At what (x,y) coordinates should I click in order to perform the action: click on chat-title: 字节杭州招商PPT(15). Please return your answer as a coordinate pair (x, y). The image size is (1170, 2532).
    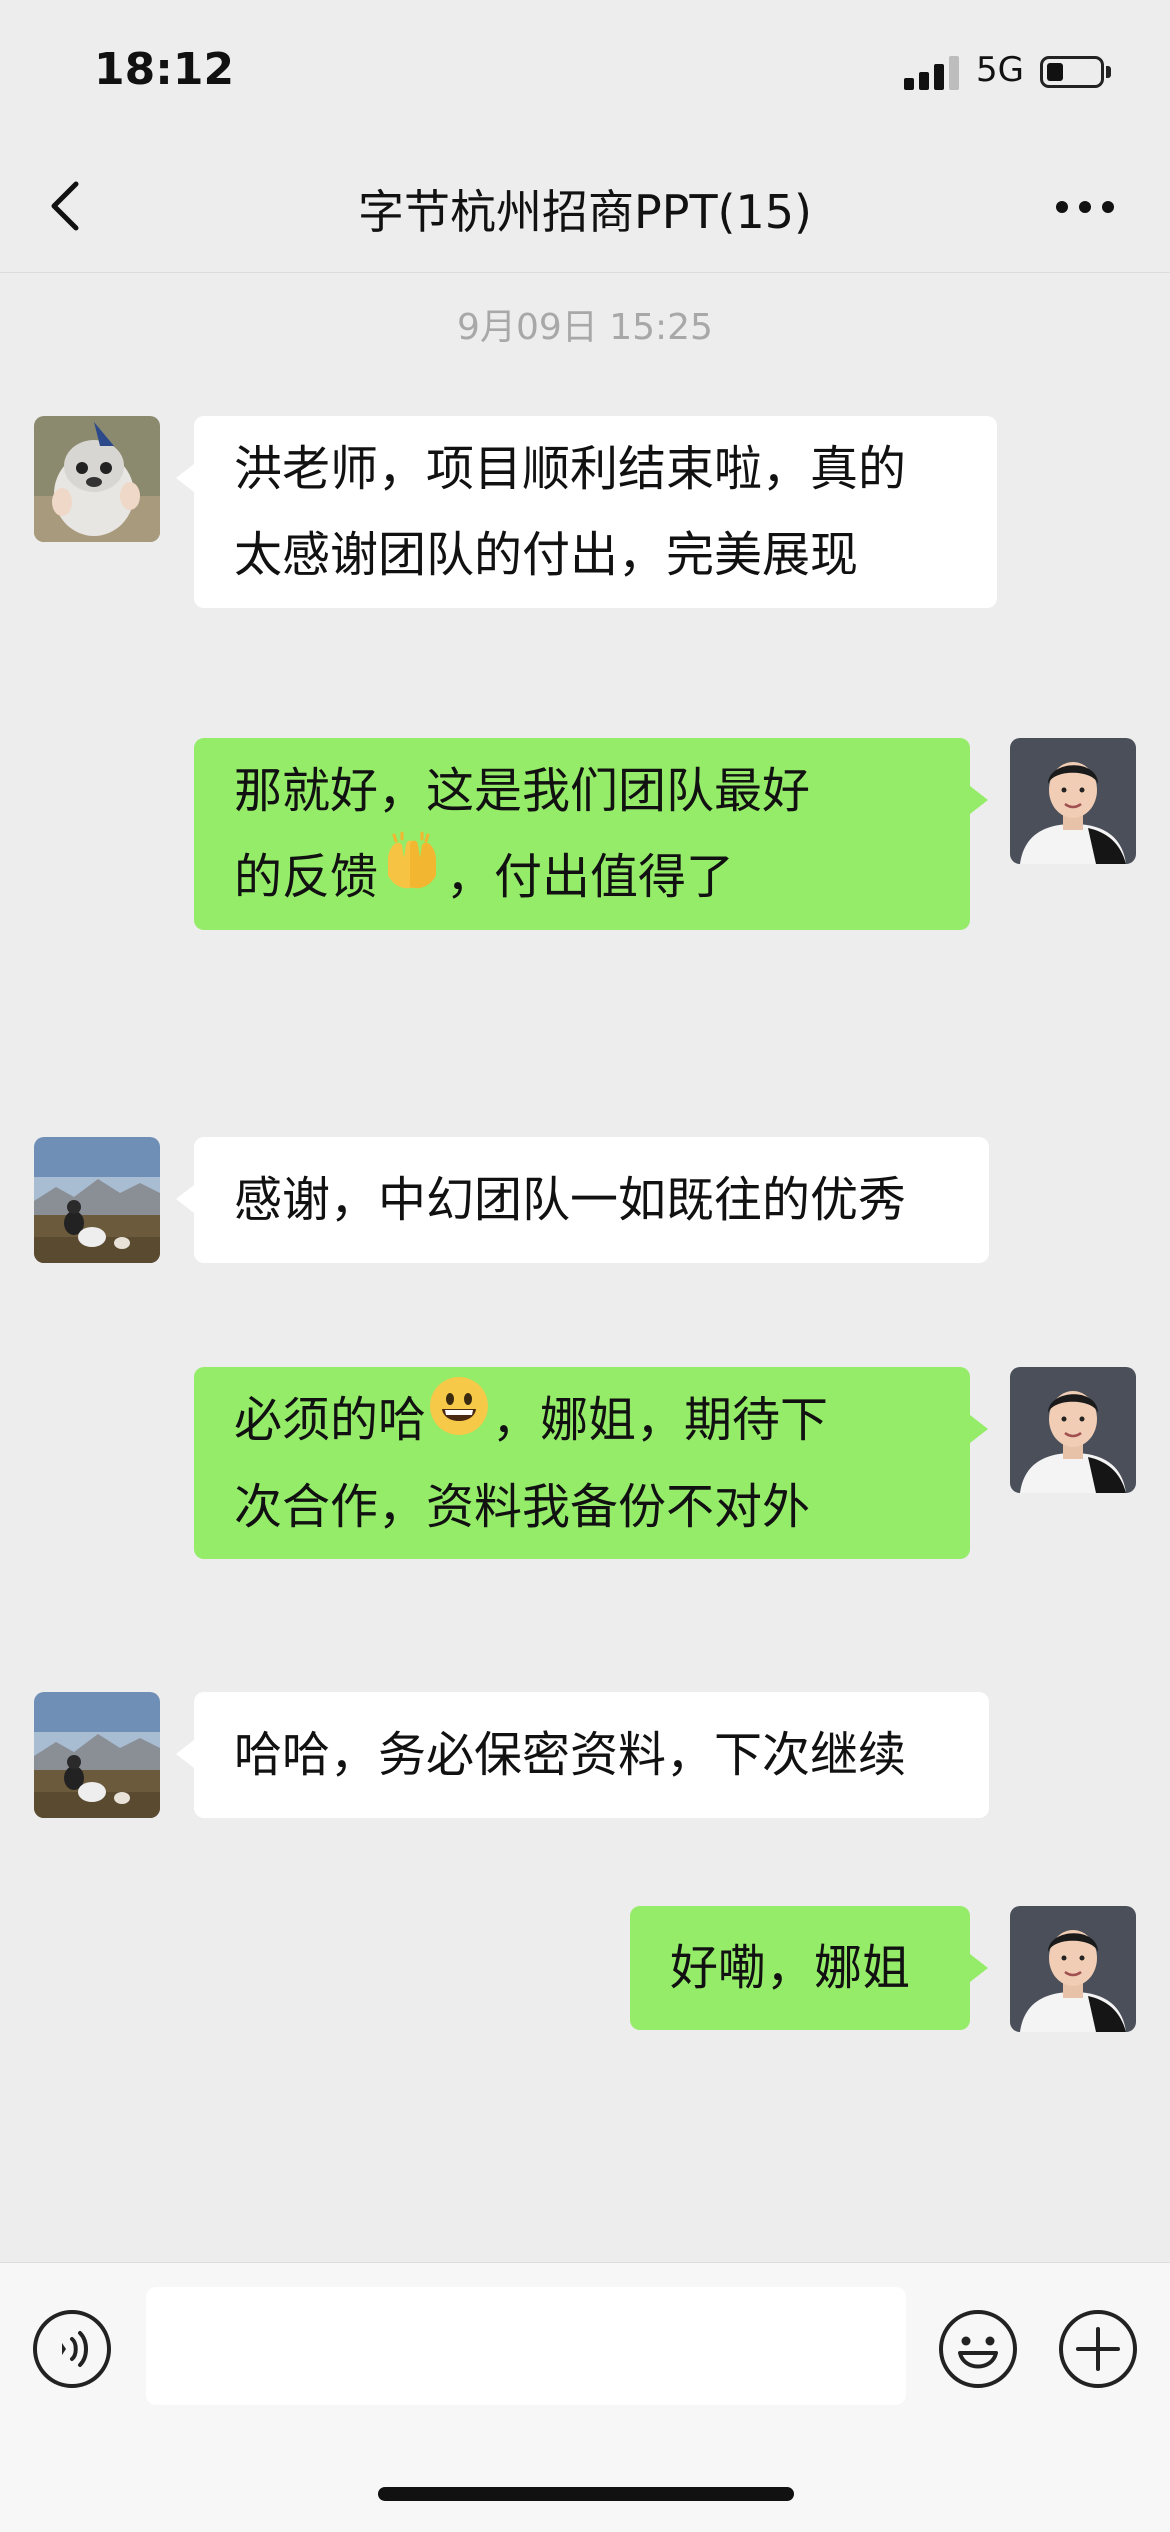
    Looking at the image, I should click on (584, 212).